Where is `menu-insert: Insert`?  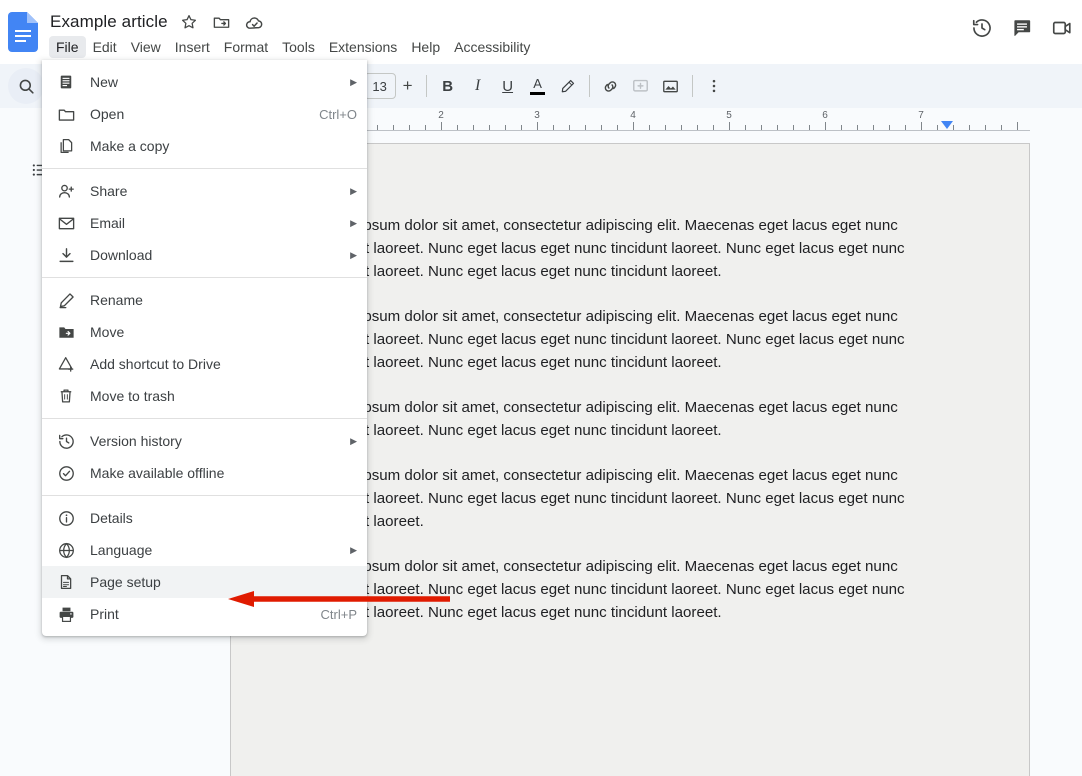 menu-insert: Insert is located at coordinates (192, 47).